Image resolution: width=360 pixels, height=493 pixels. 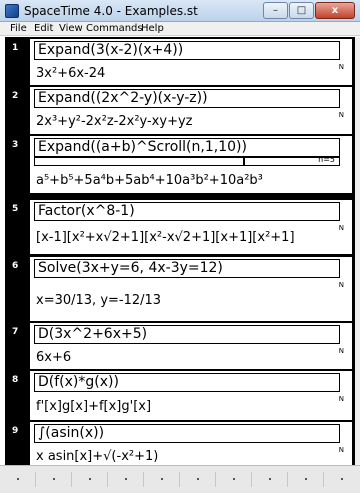 What do you see at coordinates (94, 406) in the screenshot?
I see `cell-output: f'[x]g[x]+f[x]g'[x]` at bounding box center [94, 406].